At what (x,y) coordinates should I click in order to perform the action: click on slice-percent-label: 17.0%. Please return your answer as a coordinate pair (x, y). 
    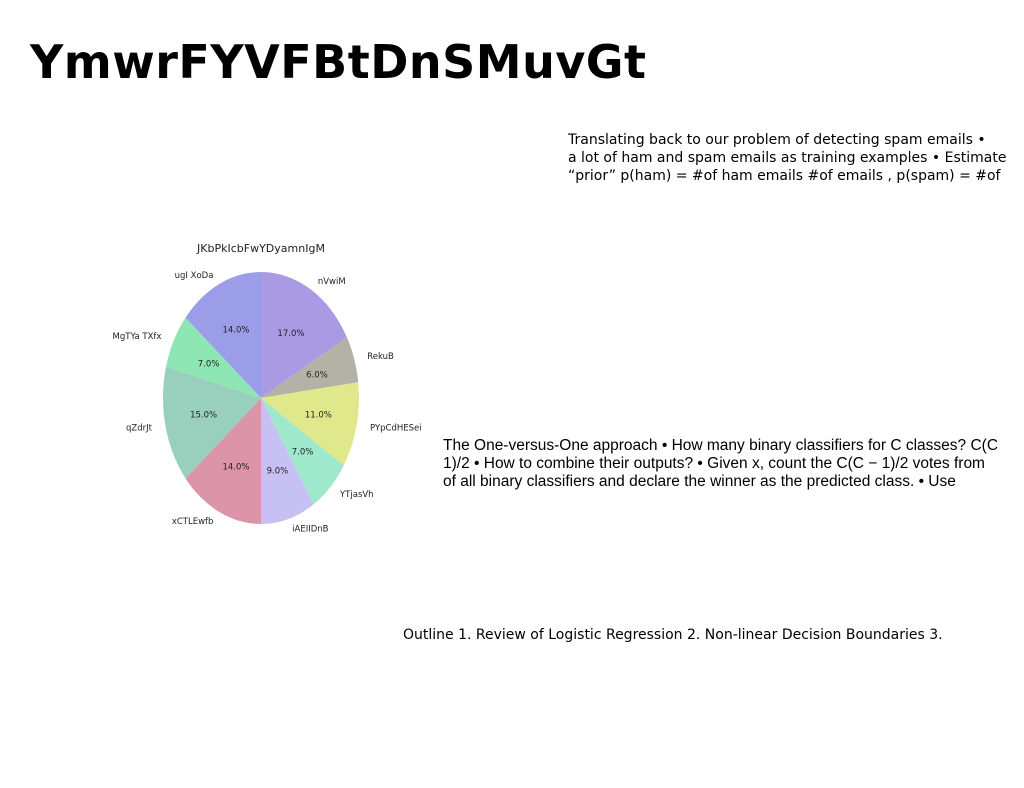
    Looking at the image, I should click on (290, 334).